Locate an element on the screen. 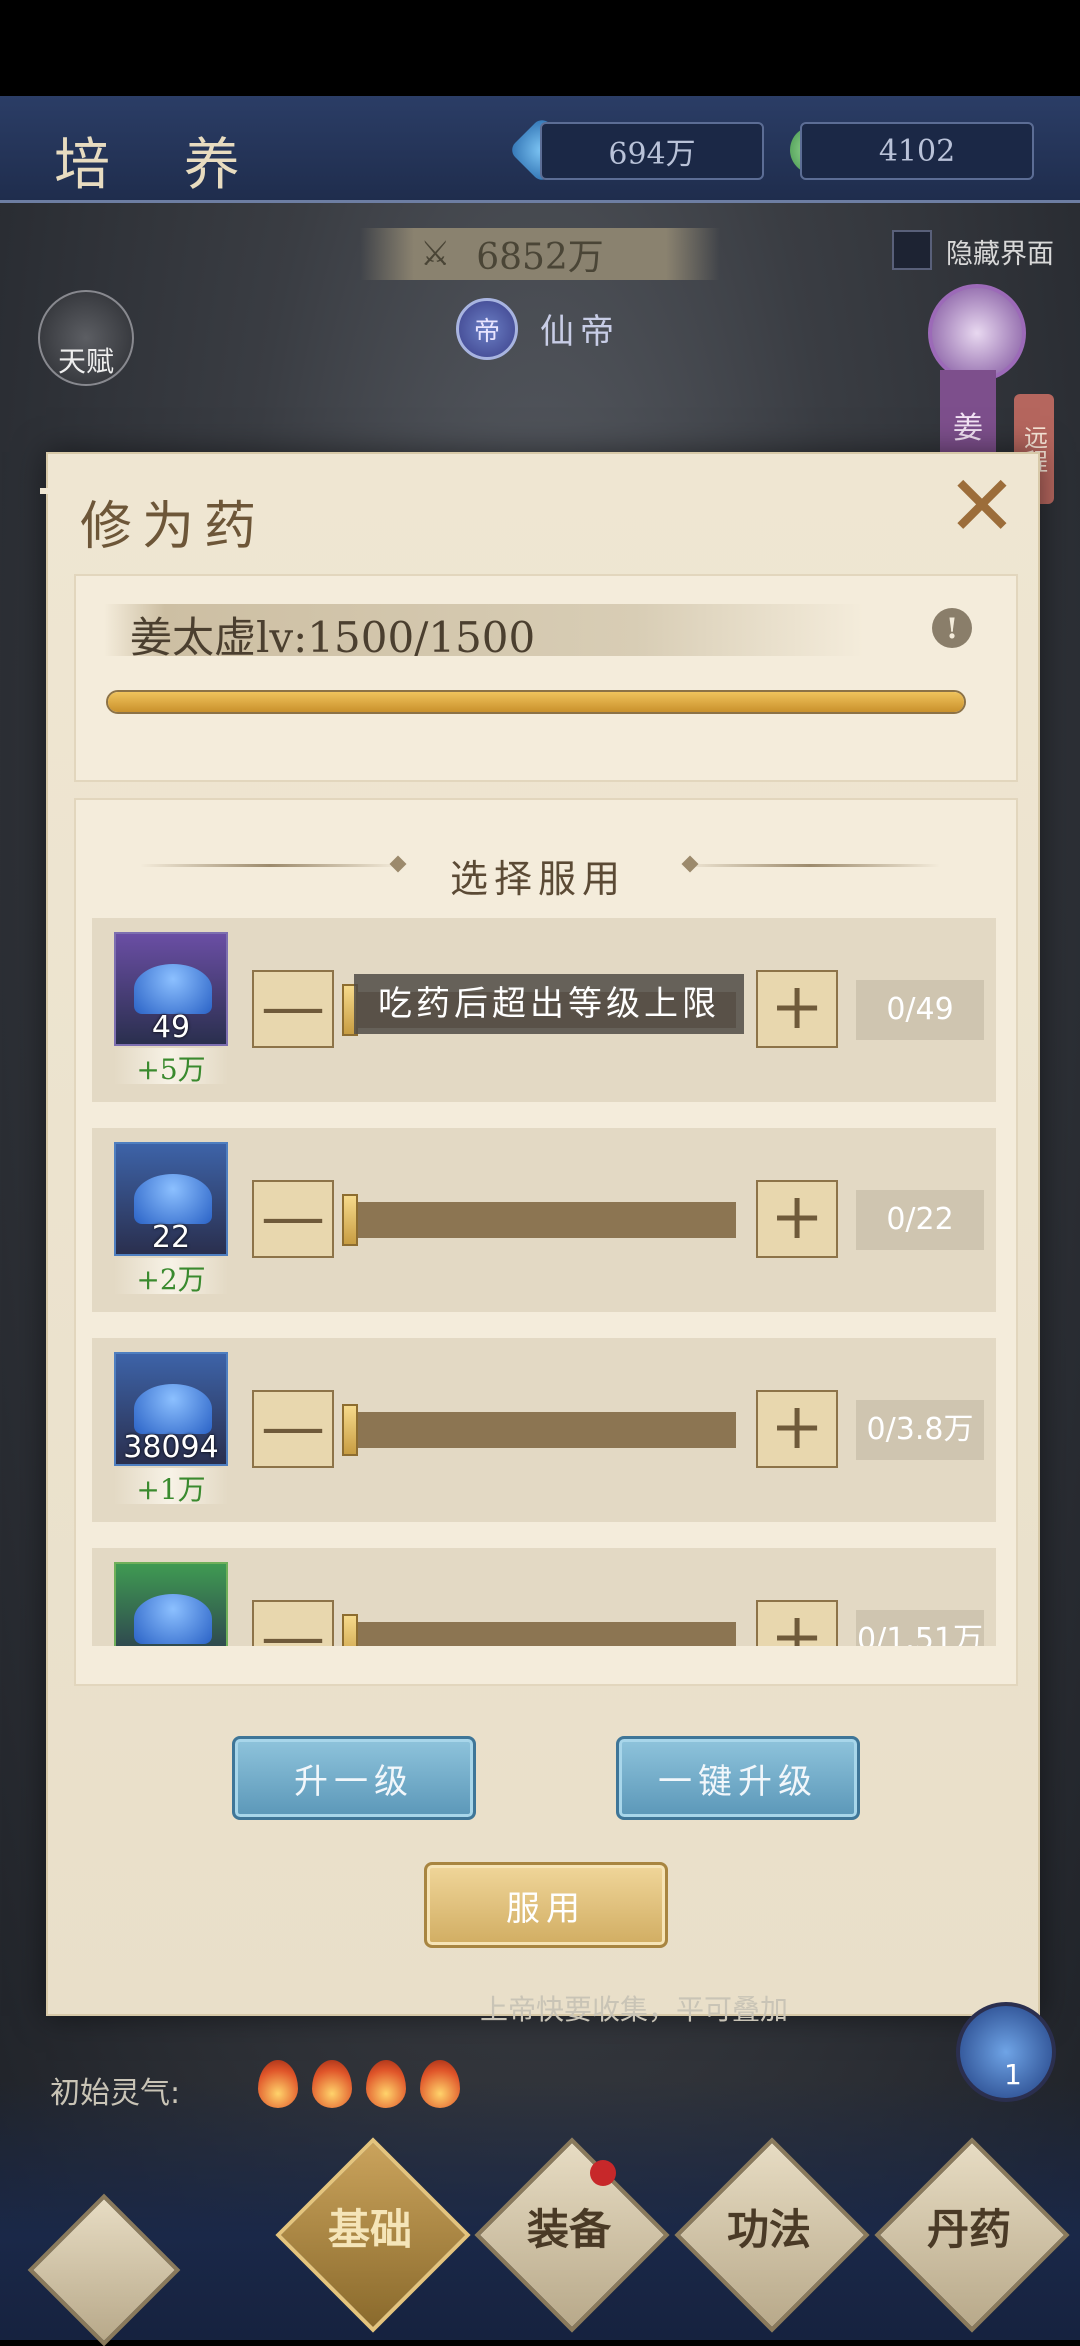 This screenshot has width=1080, height=2346. talent-button: 天赋 is located at coordinates (86, 338).